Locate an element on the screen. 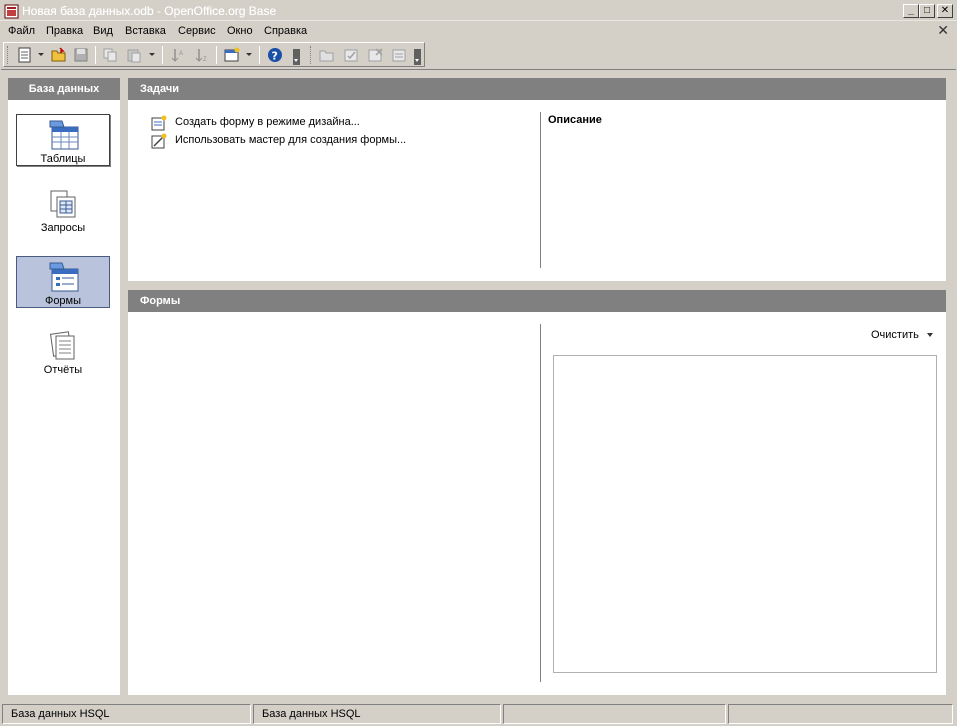  status-bar: База данных HSQL База данных HSQL is located at coordinates (478, 714).